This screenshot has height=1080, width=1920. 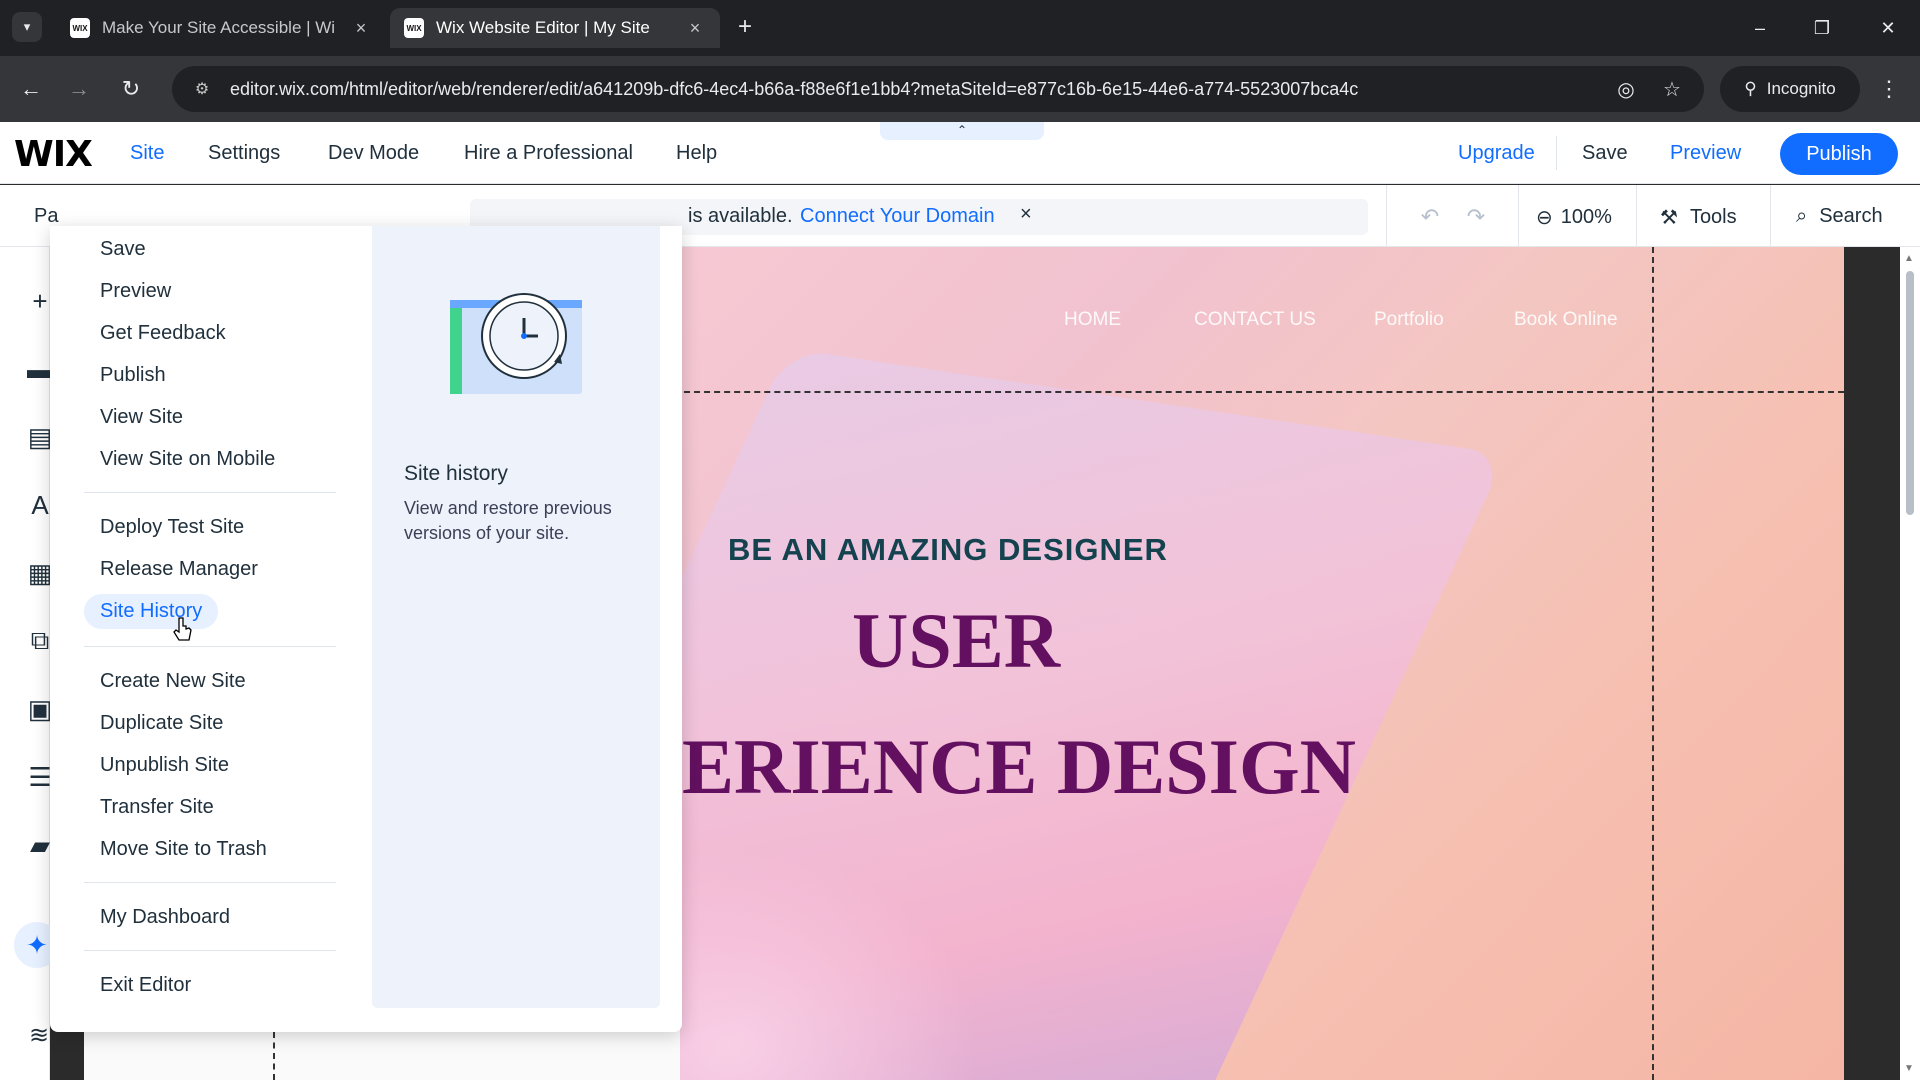 I want to click on tools-button: ⚒ Tools, so click(x=1698, y=217).